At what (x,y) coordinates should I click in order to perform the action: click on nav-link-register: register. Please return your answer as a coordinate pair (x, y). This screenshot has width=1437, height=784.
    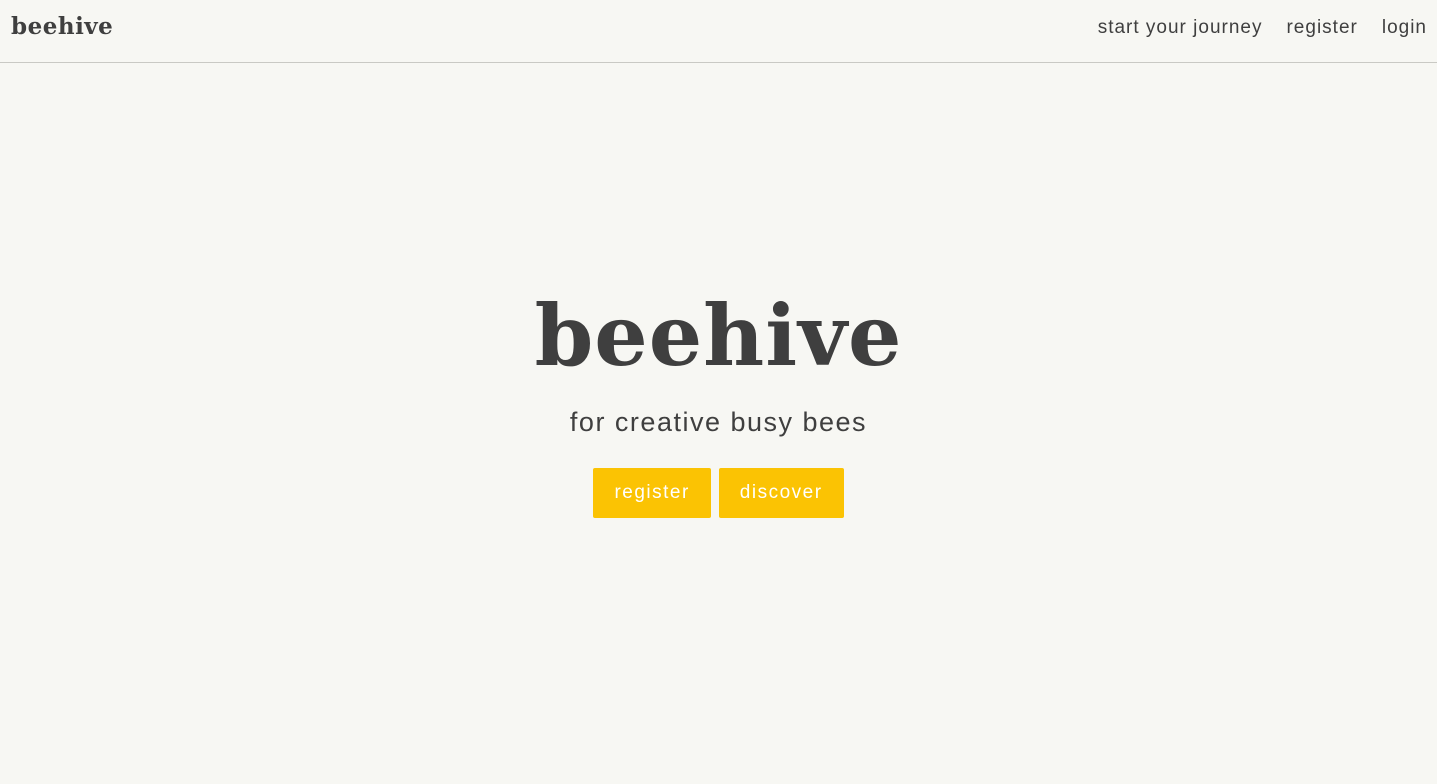
    Looking at the image, I should click on (1321, 28).